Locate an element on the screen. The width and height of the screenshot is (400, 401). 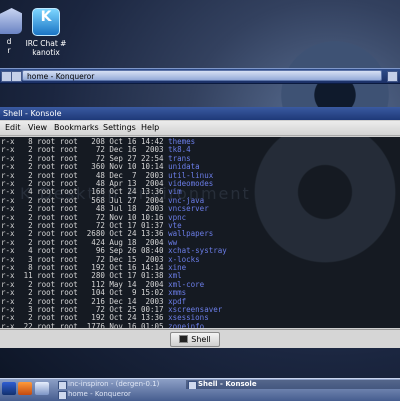
konqueror-titlebar: home - Konqueror is located at coordinates (200, 76).